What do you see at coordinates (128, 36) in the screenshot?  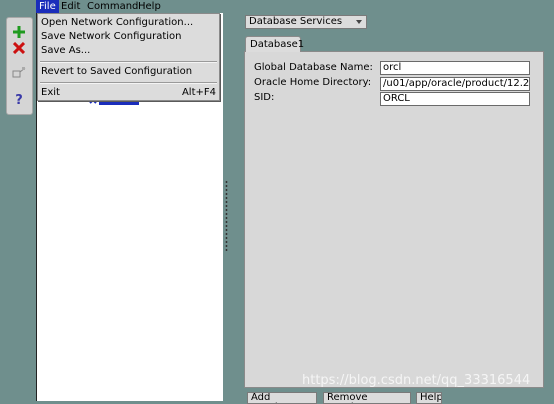 I see `menu-item-save: Save Network Configuration` at bounding box center [128, 36].